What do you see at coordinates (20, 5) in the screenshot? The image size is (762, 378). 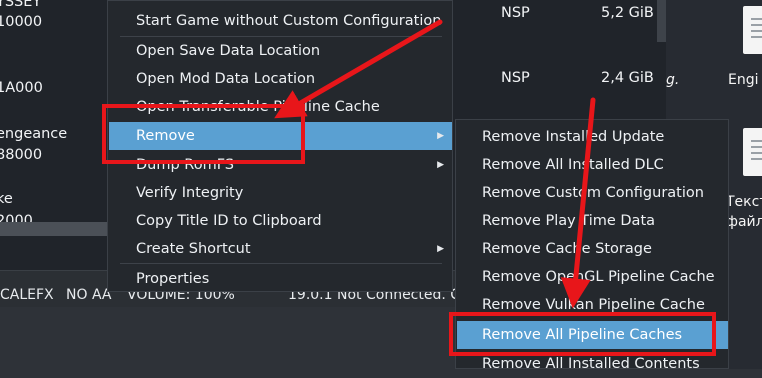 I see `game-title: YSSEY` at bounding box center [20, 5].